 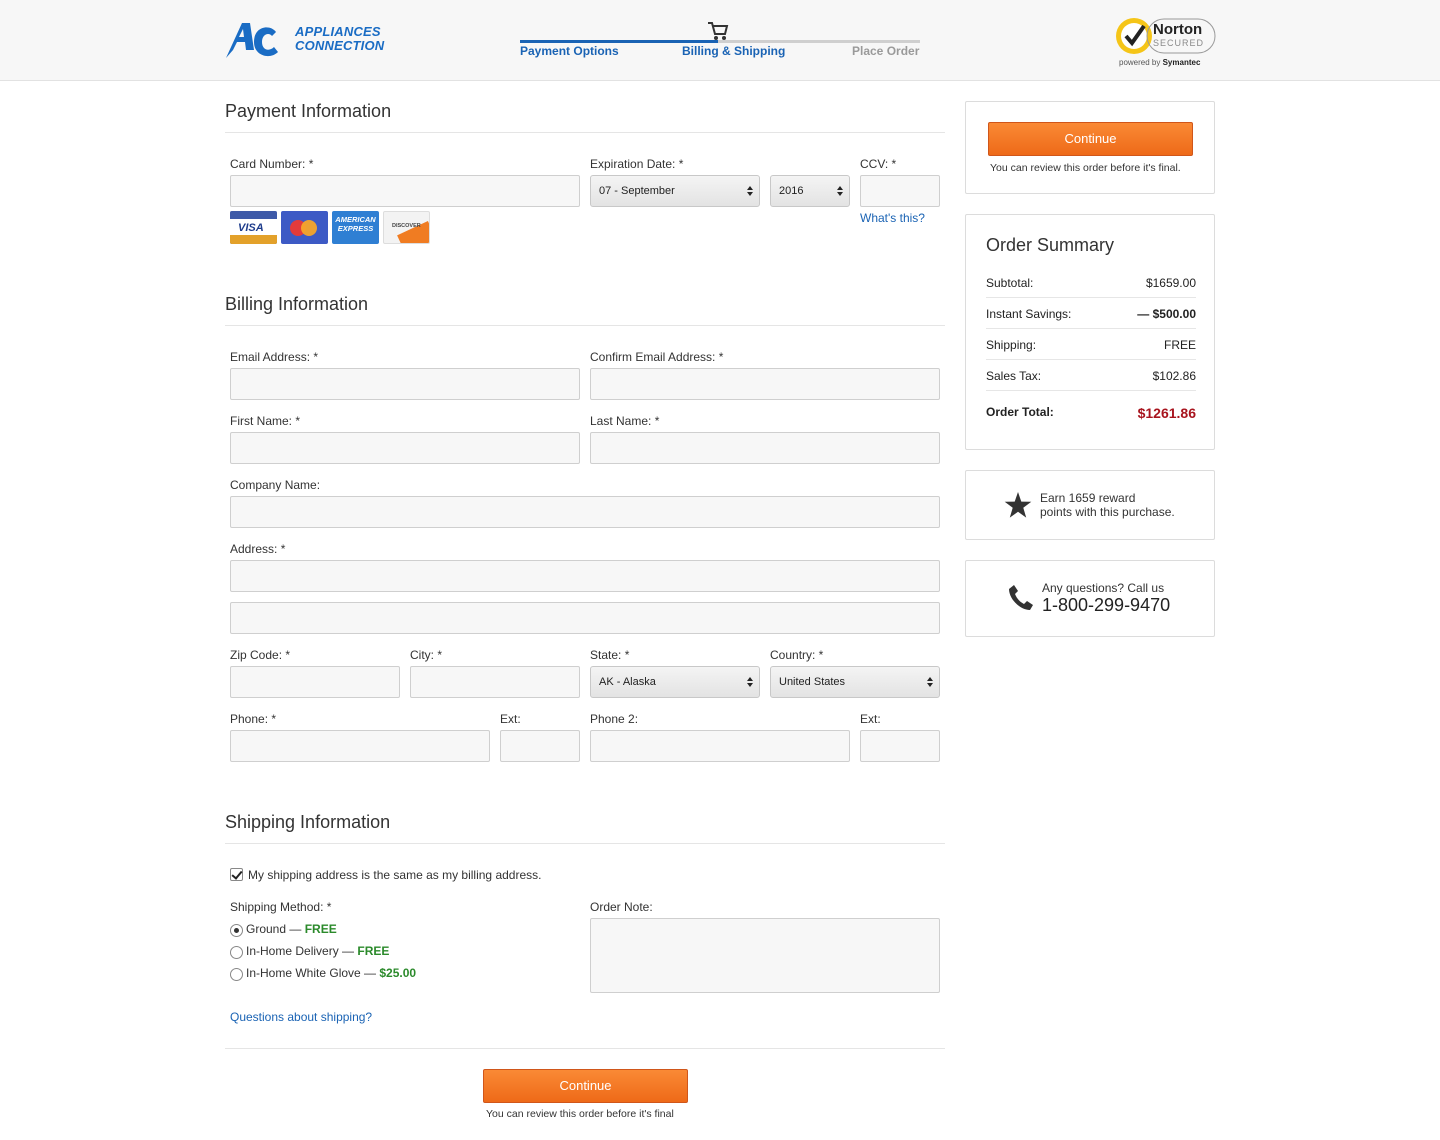 I want to click on discover-card-text: DISCOVER, so click(x=406, y=226).